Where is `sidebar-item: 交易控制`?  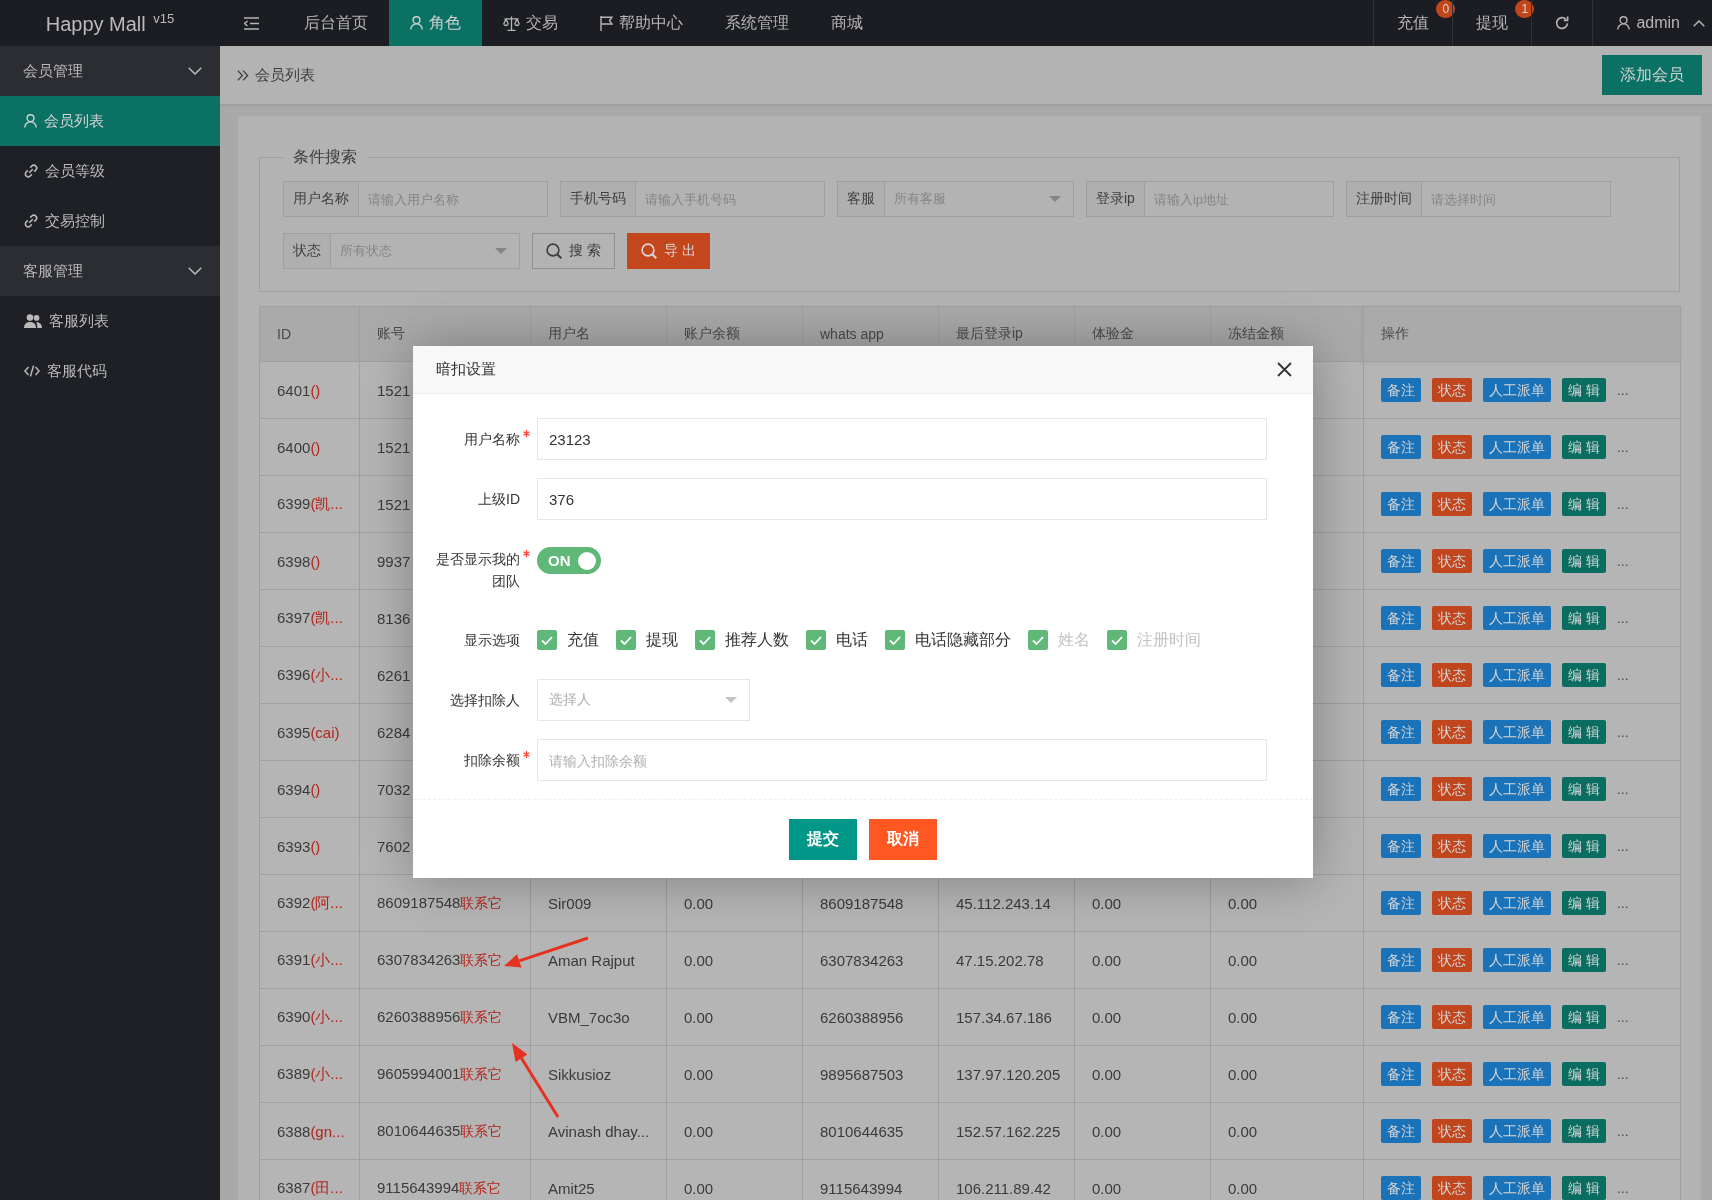
sidebar-item: 交易控制 is located at coordinates (110, 221).